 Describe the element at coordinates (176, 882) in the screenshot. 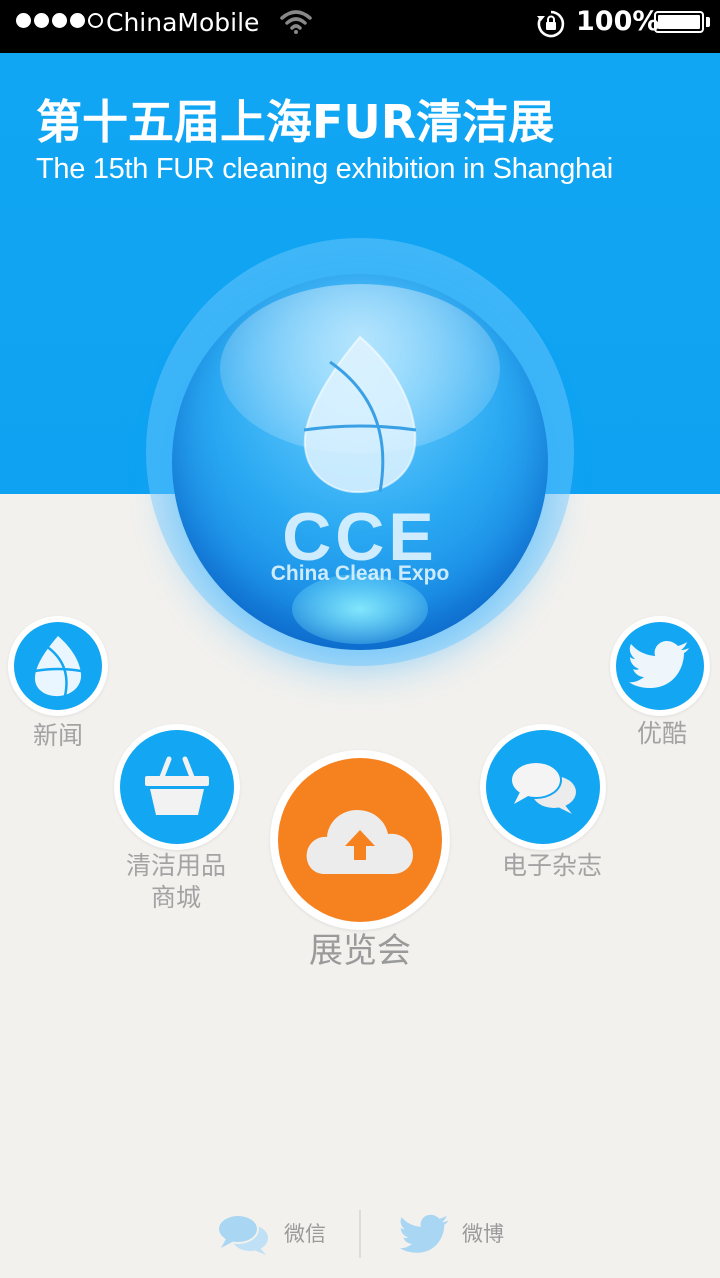

I see `store-label: 清洁用品 商城` at that location.